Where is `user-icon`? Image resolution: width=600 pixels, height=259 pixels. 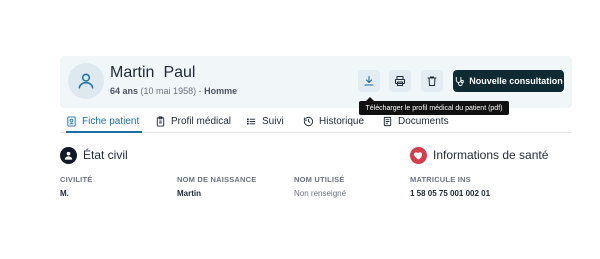 user-icon is located at coordinates (86, 81).